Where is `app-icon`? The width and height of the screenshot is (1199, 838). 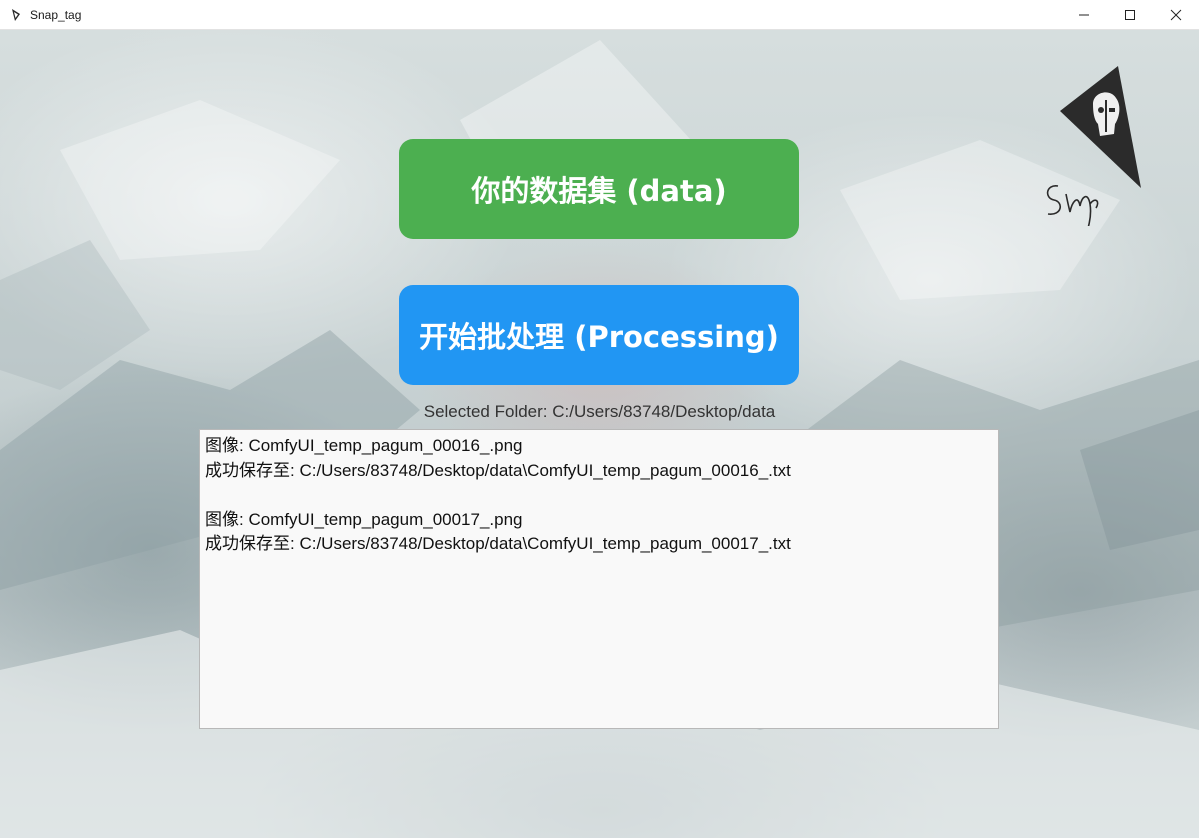 app-icon is located at coordinates (16, 15).